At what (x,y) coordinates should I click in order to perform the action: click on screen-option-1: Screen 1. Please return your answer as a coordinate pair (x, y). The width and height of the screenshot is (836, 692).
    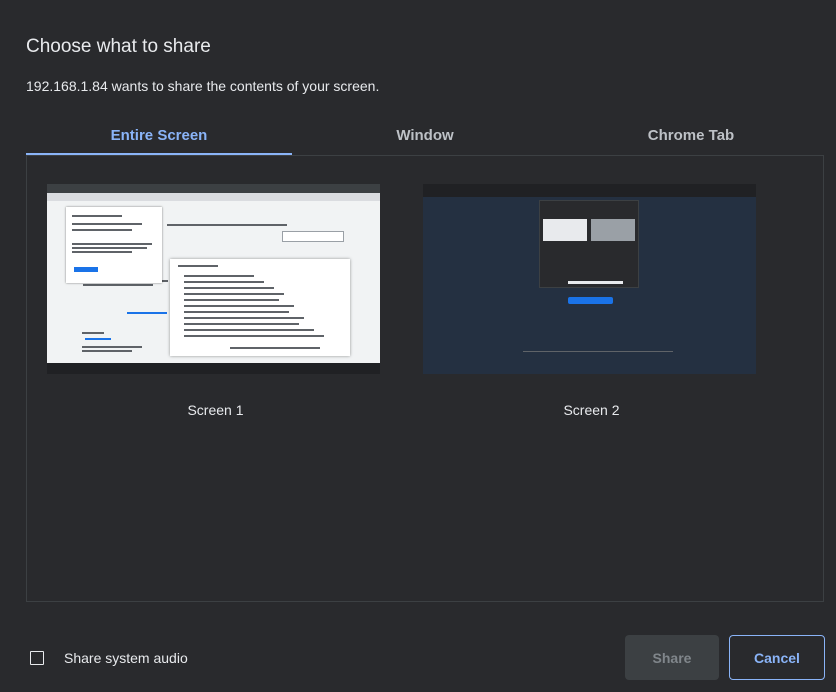
    Looking at the image, I should click on (215, 301).